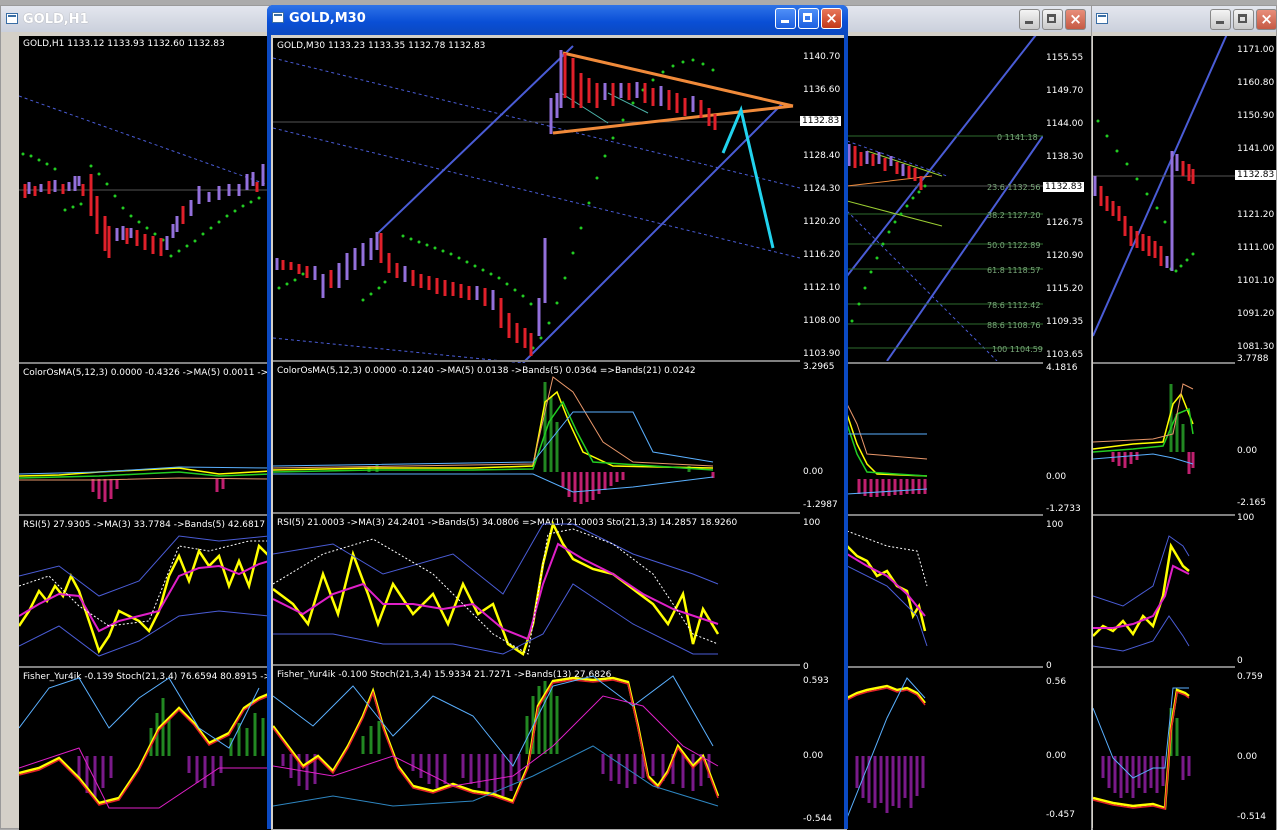 This screenshot has width=1277, height=830. What do you see at coordinates (1013, 215) in the screenshot?
I see `fib-level: 38.2 1127.20` at bounding box center [1013, 215].